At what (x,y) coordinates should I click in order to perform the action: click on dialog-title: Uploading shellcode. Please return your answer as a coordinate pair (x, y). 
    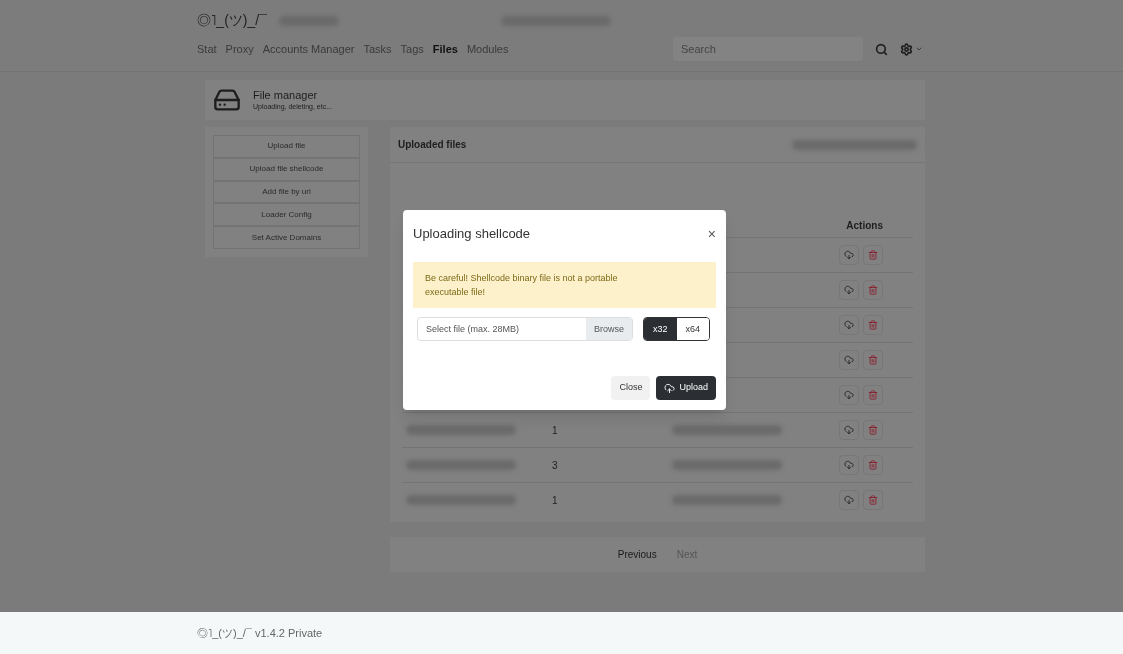
    Looking at the image, I should click on (472, 234).